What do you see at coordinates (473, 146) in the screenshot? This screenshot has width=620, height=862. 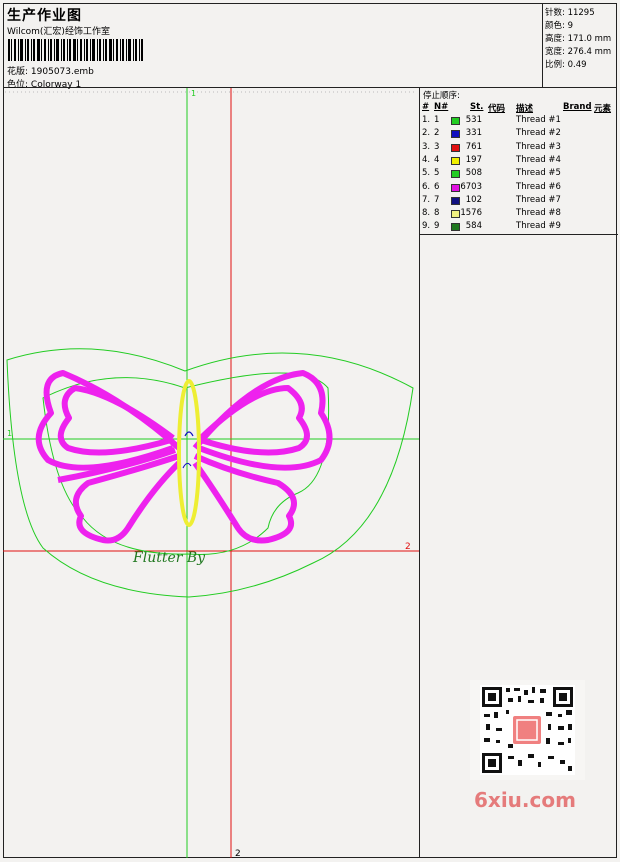 I see `thread-code: 761` at bounding box center [473, 146].